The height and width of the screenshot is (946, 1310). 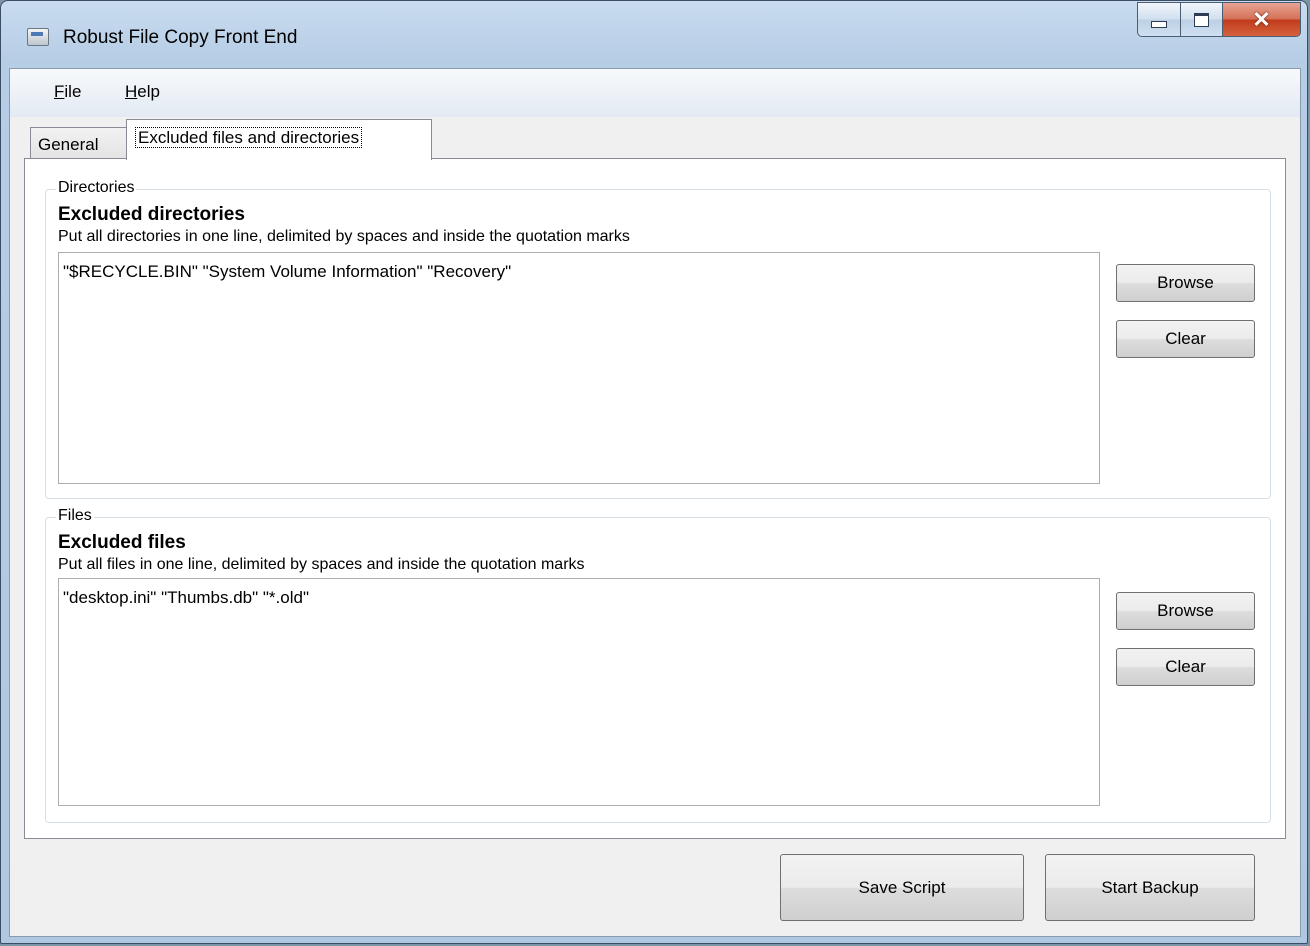 What do you see at coordinates (902, 887) in the screenshot?
I see `save-script-button: Save Script` at bounding box center [902, 887].